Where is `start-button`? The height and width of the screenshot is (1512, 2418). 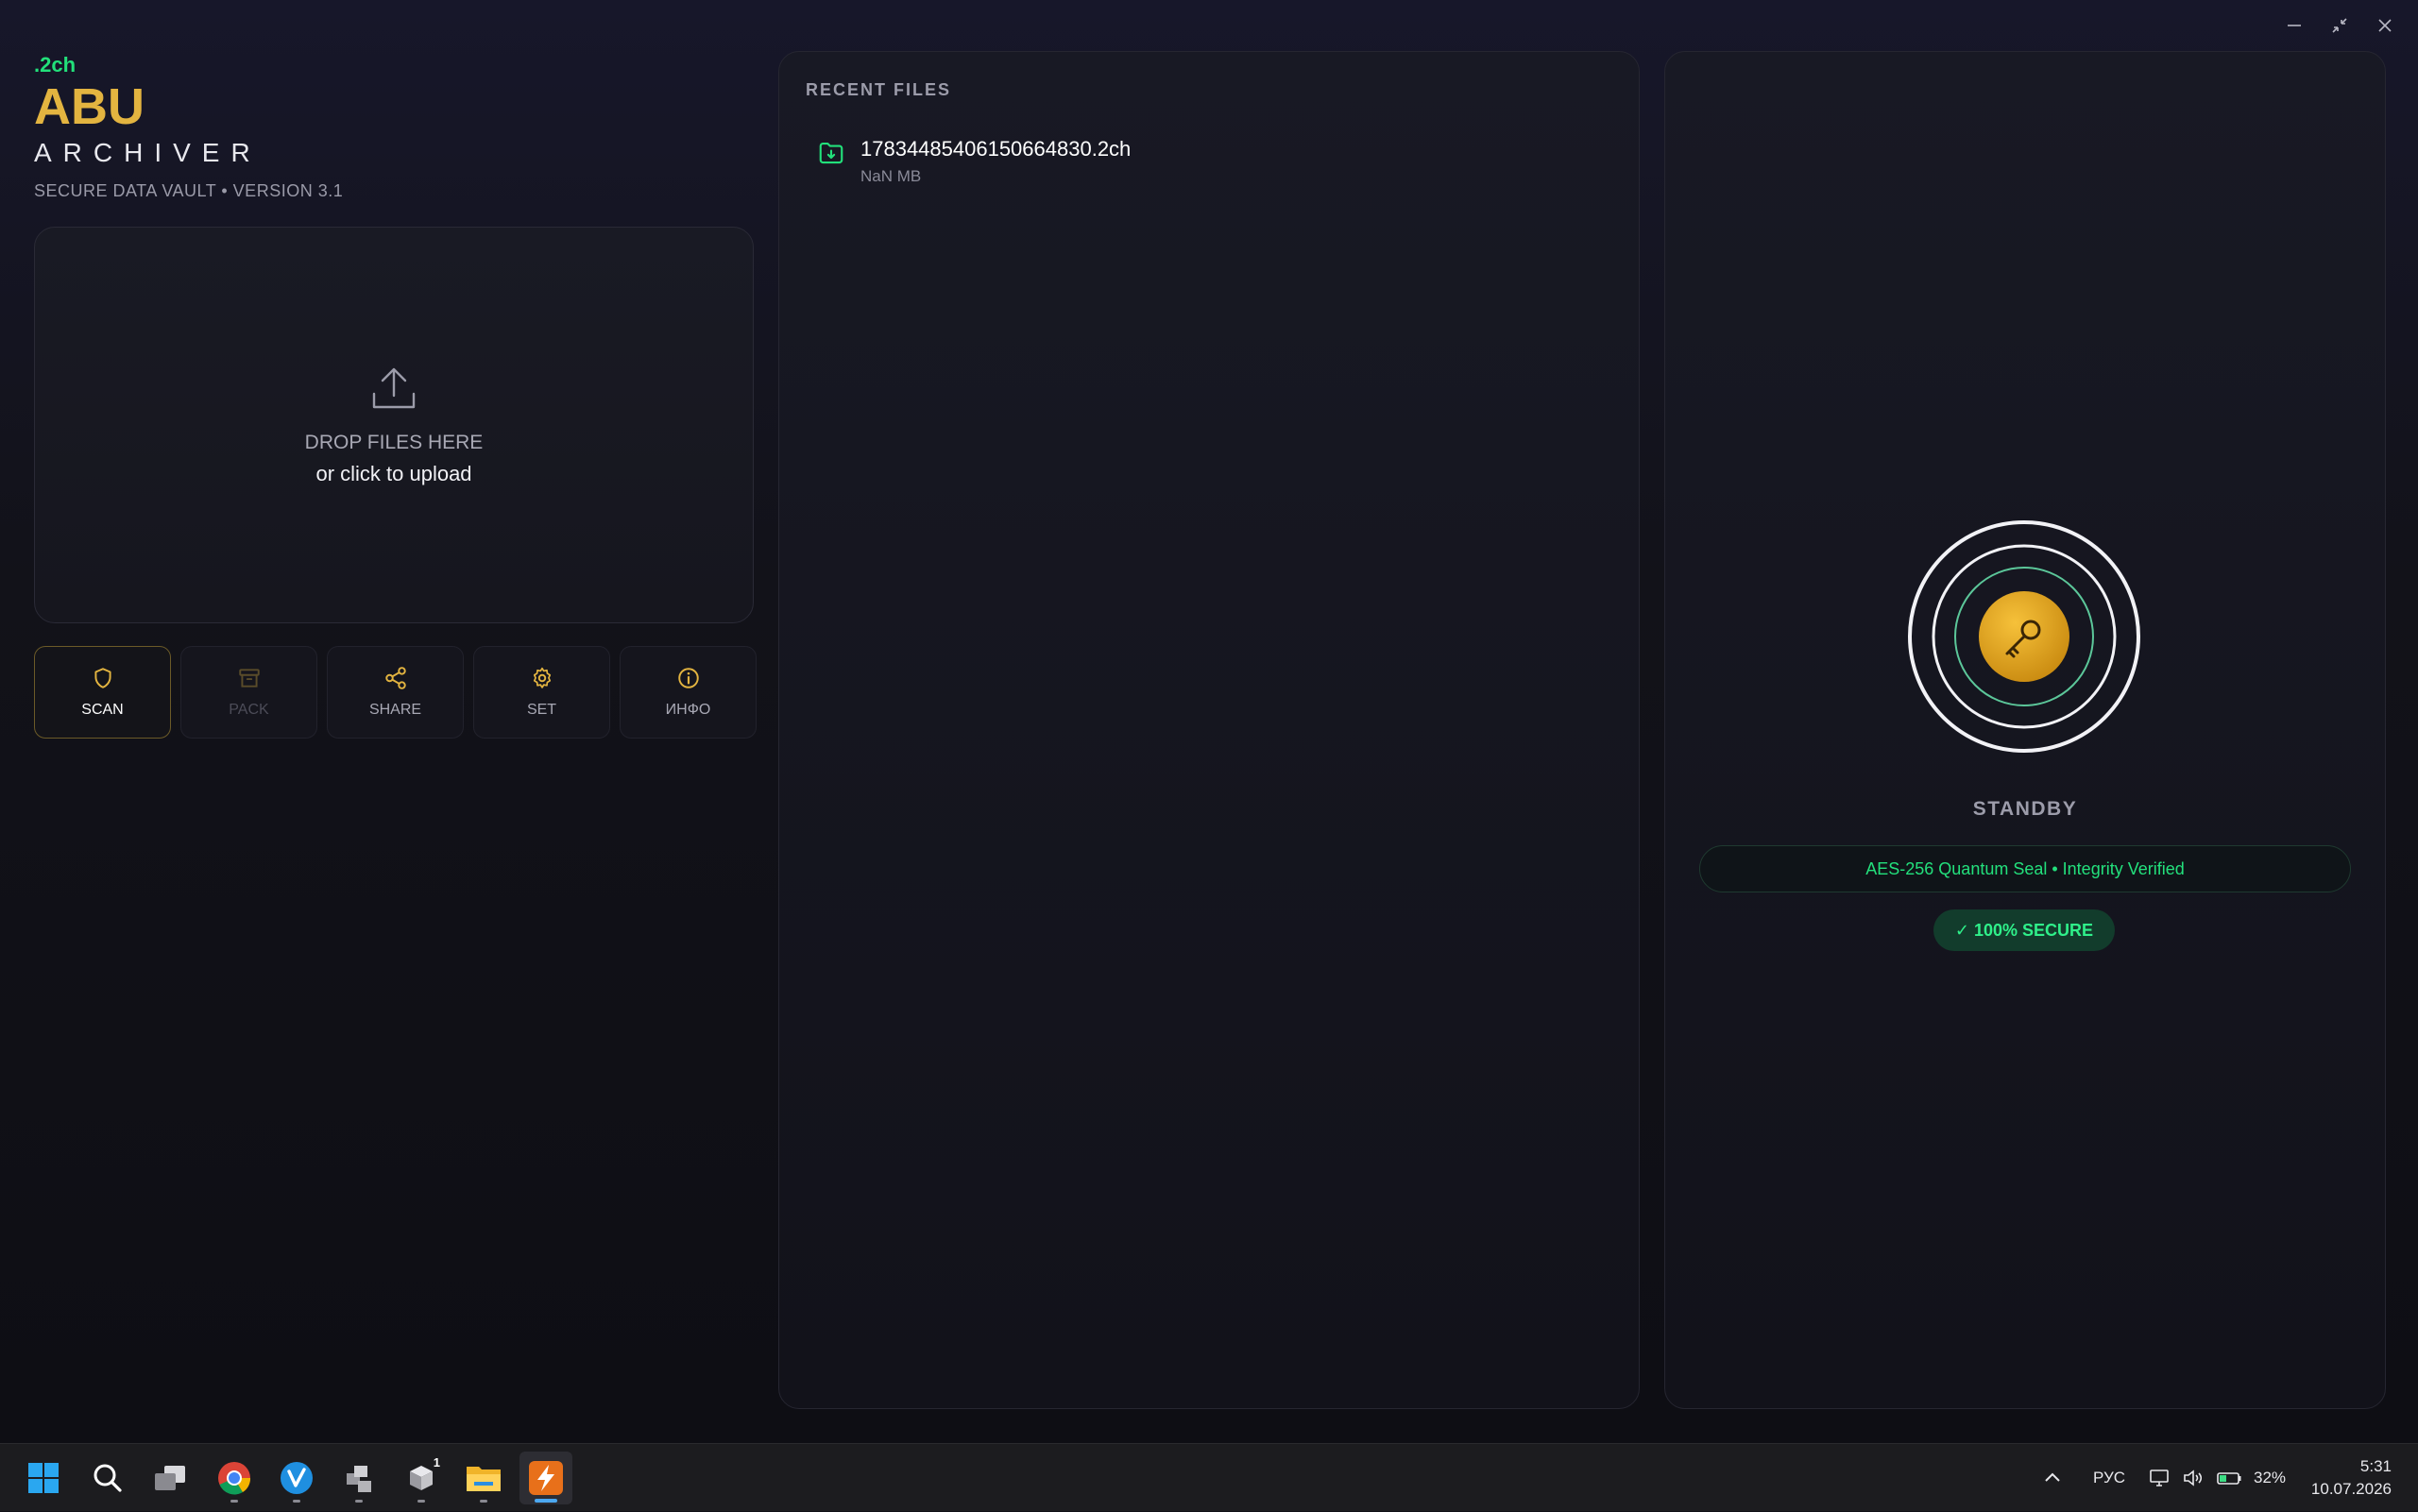
start-button is located at coordinates (43, 1478).